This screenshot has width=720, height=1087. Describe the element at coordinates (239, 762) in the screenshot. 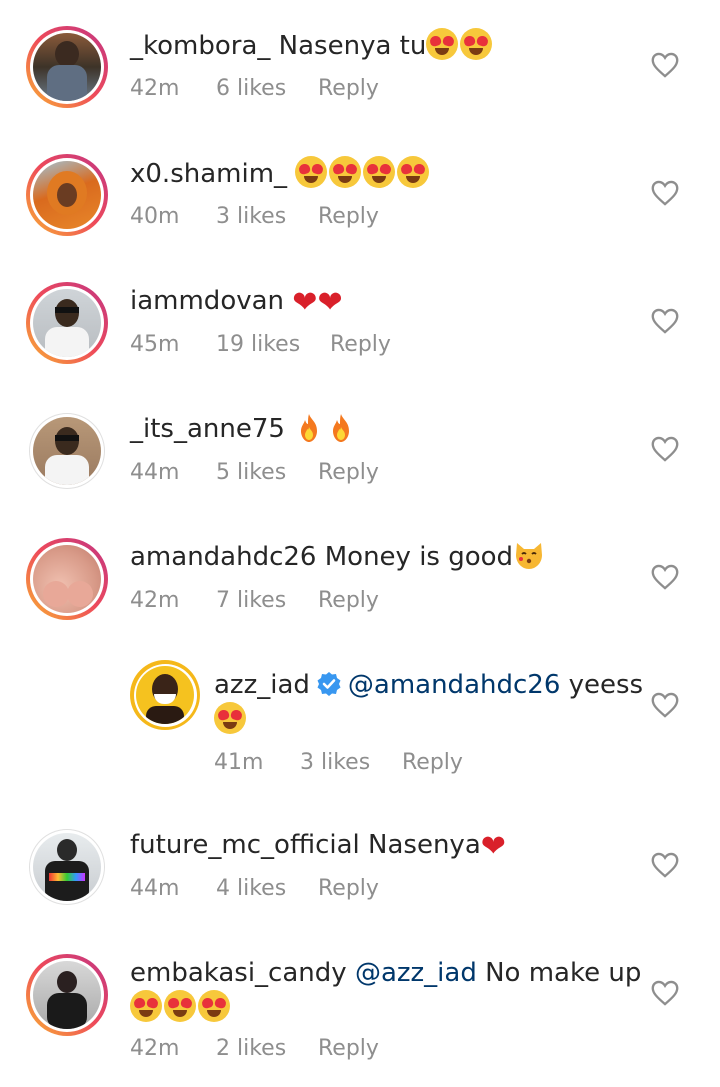

I see `comment-time: 41m` at that location.